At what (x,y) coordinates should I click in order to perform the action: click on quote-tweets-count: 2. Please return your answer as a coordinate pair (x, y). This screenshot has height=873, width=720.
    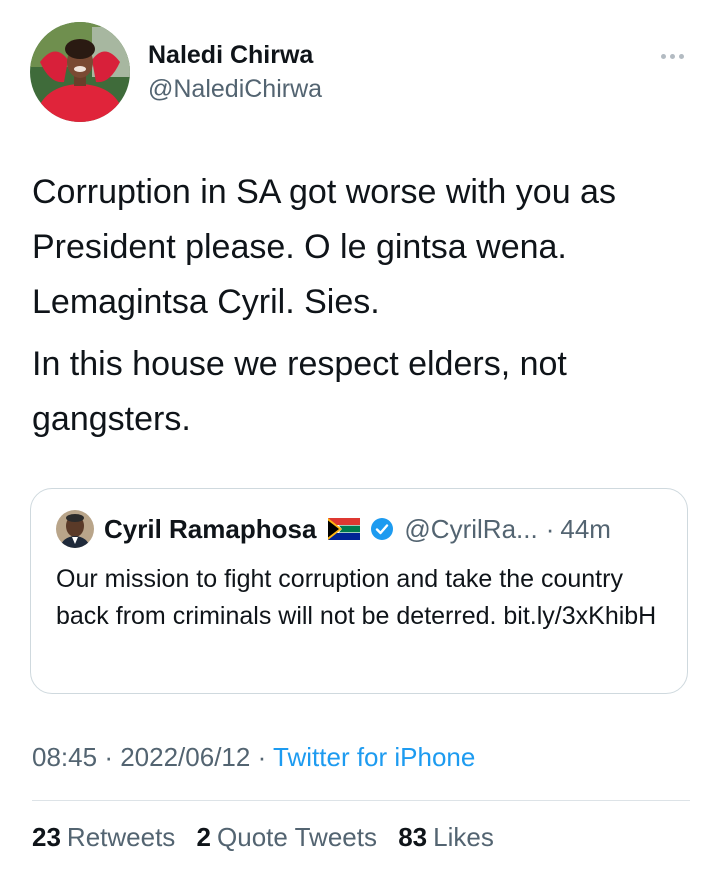
    Looking at the image, I should click on (204, 837).